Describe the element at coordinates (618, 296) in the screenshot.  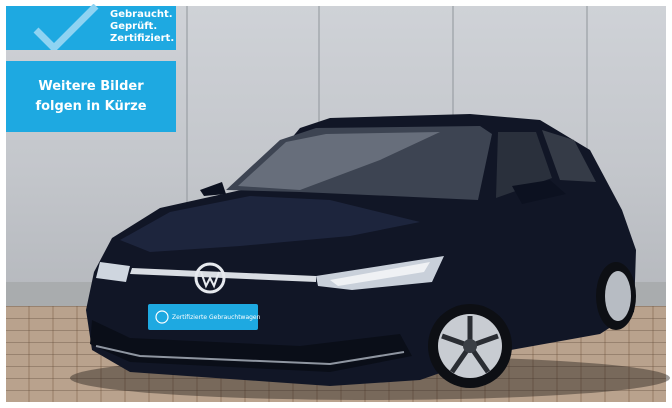
I see `rear-rim` at that location.